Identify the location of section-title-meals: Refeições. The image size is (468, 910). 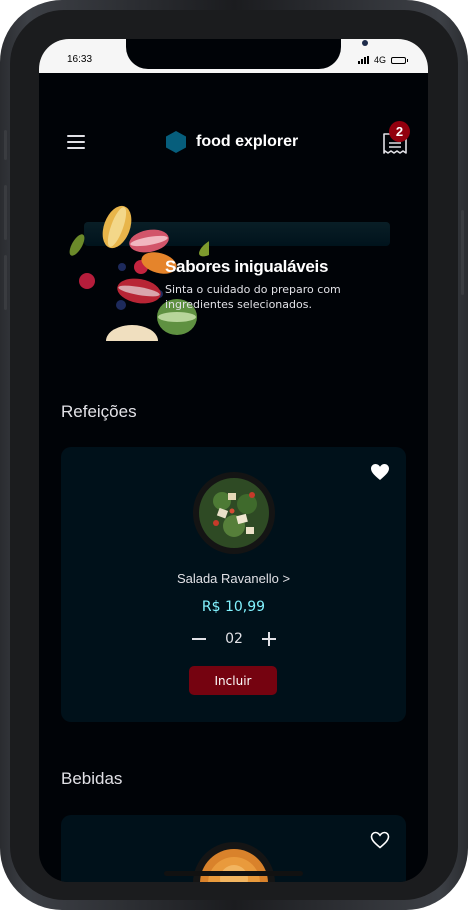
(99, 411).